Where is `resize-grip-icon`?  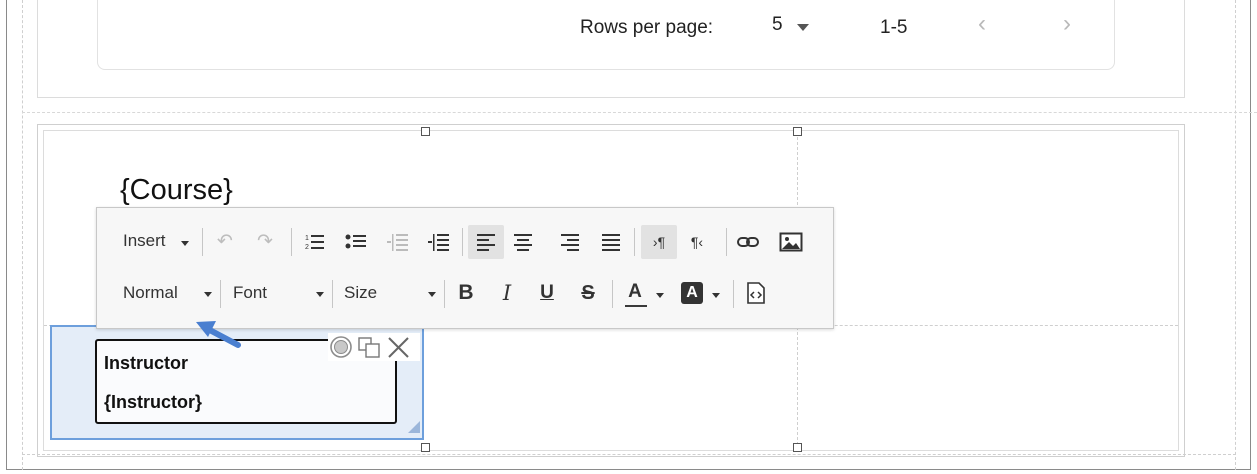
resize-grip-icon is located at coordinates (414, 427).